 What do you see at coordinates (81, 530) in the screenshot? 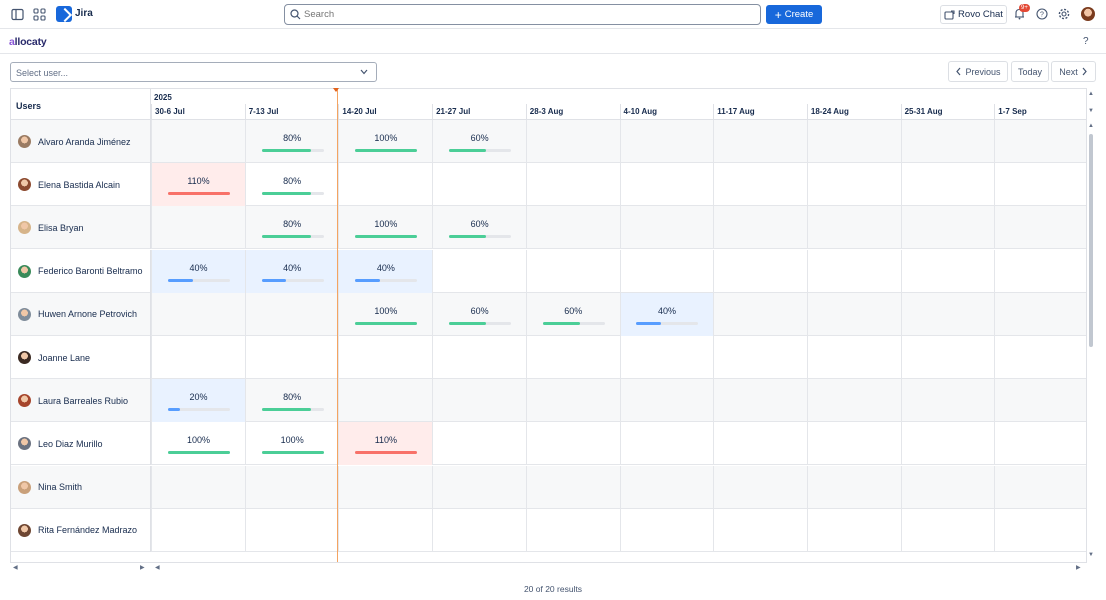
I see `user-cell: Rita Fernández Madrazo` at bounding box center [81, 530].